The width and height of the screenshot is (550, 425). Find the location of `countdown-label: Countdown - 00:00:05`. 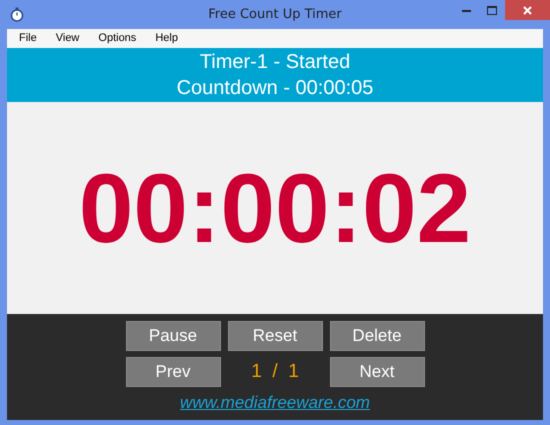

countdown-label: Countdown - 00:00:05 is located at coordinates (275, 88).